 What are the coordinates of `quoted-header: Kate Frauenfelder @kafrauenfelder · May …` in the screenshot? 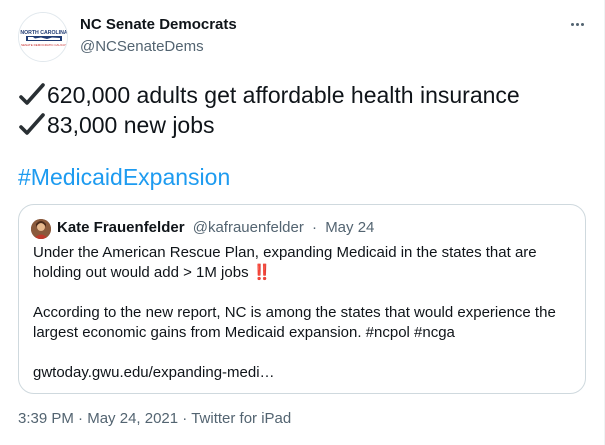 It's located at (215, 227).